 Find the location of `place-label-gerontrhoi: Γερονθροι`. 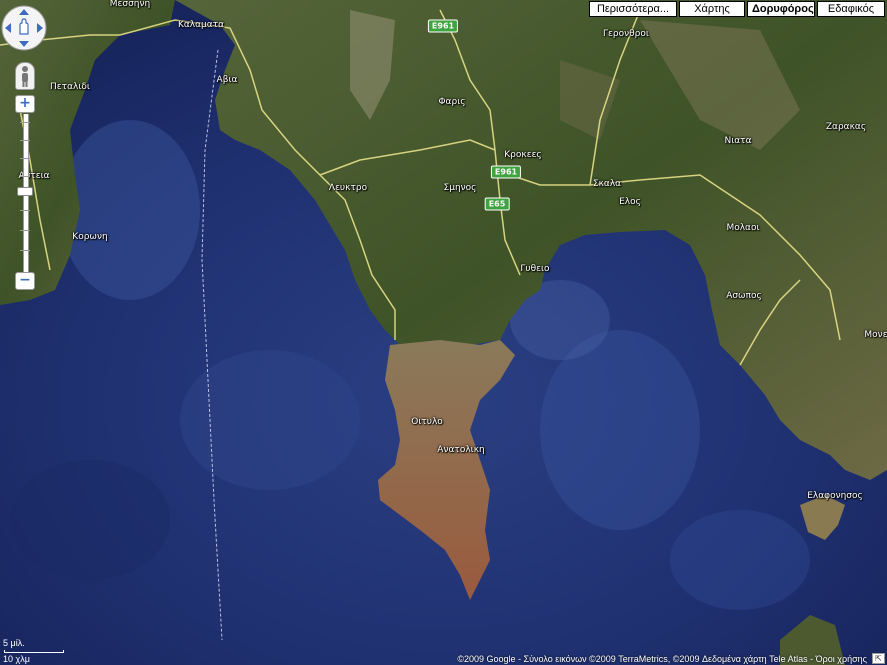

place-label-gerontrhoi: Γερονθροι is located at coordinates (626, 34).